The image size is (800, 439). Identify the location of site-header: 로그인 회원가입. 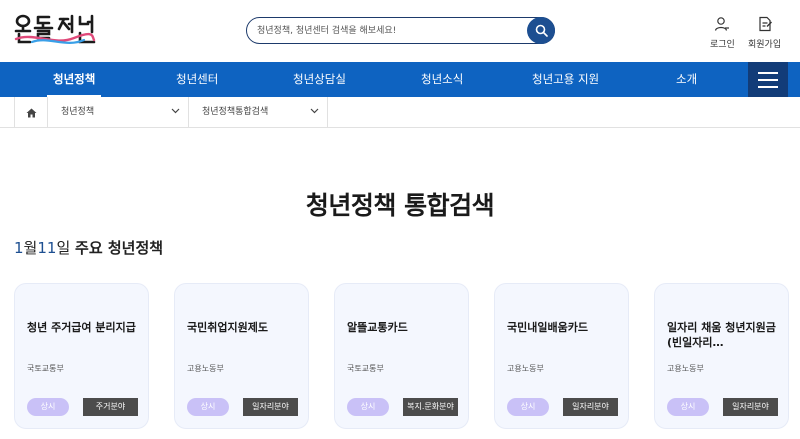
(400, 31).